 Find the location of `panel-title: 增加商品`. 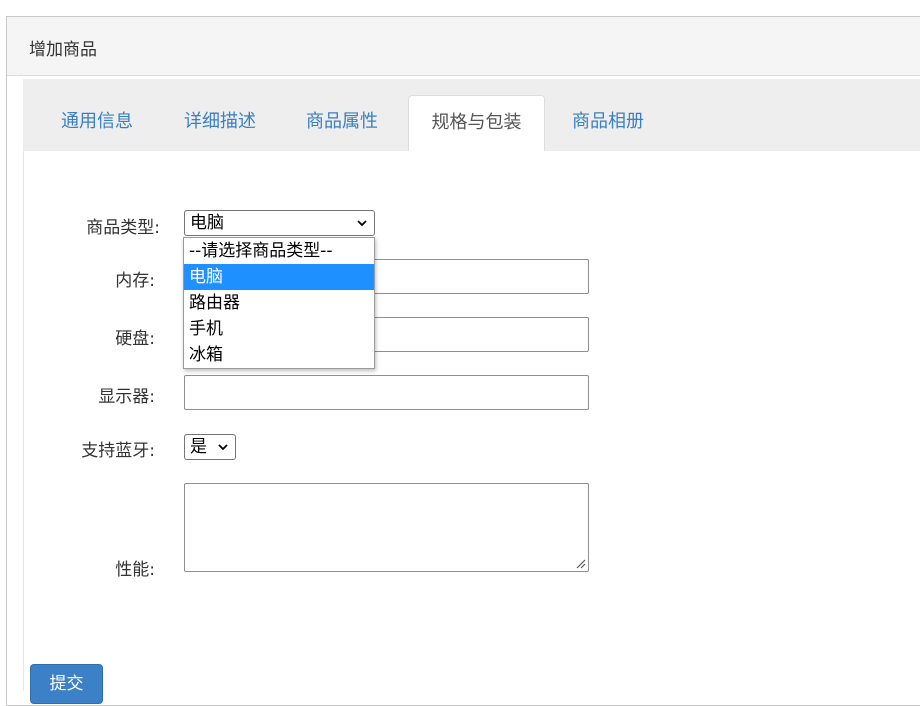

panel-title: 增加商品 is located at coordinates (63, 50).